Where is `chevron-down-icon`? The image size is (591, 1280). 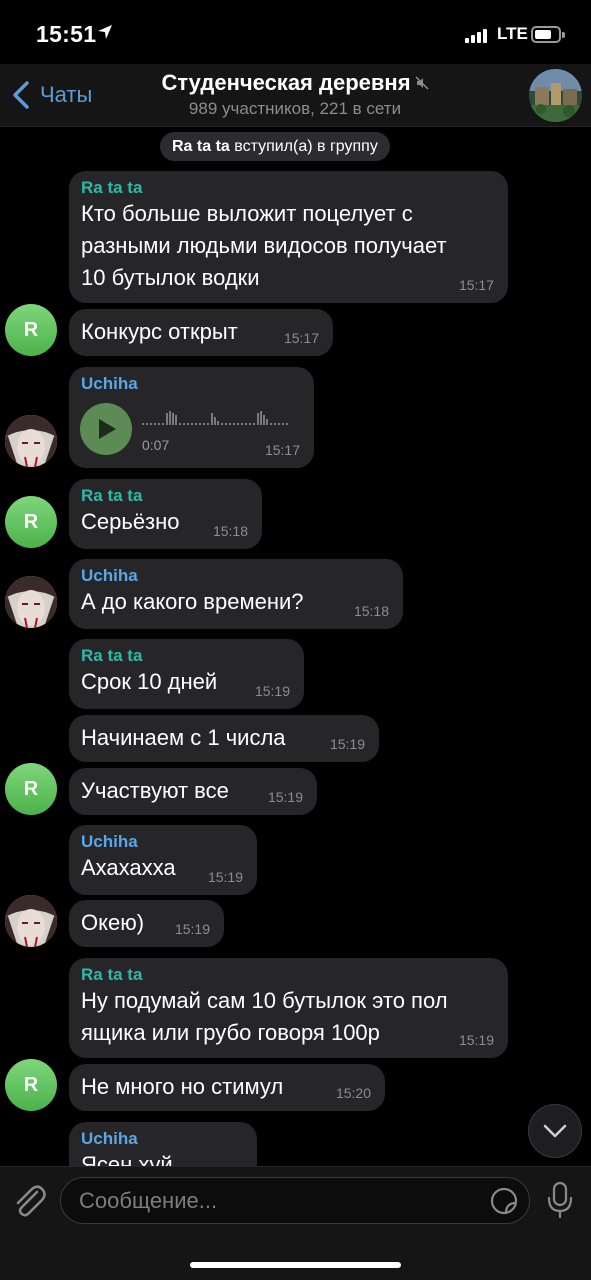
chevron-down-icon is located at coordinates (555, 1131).